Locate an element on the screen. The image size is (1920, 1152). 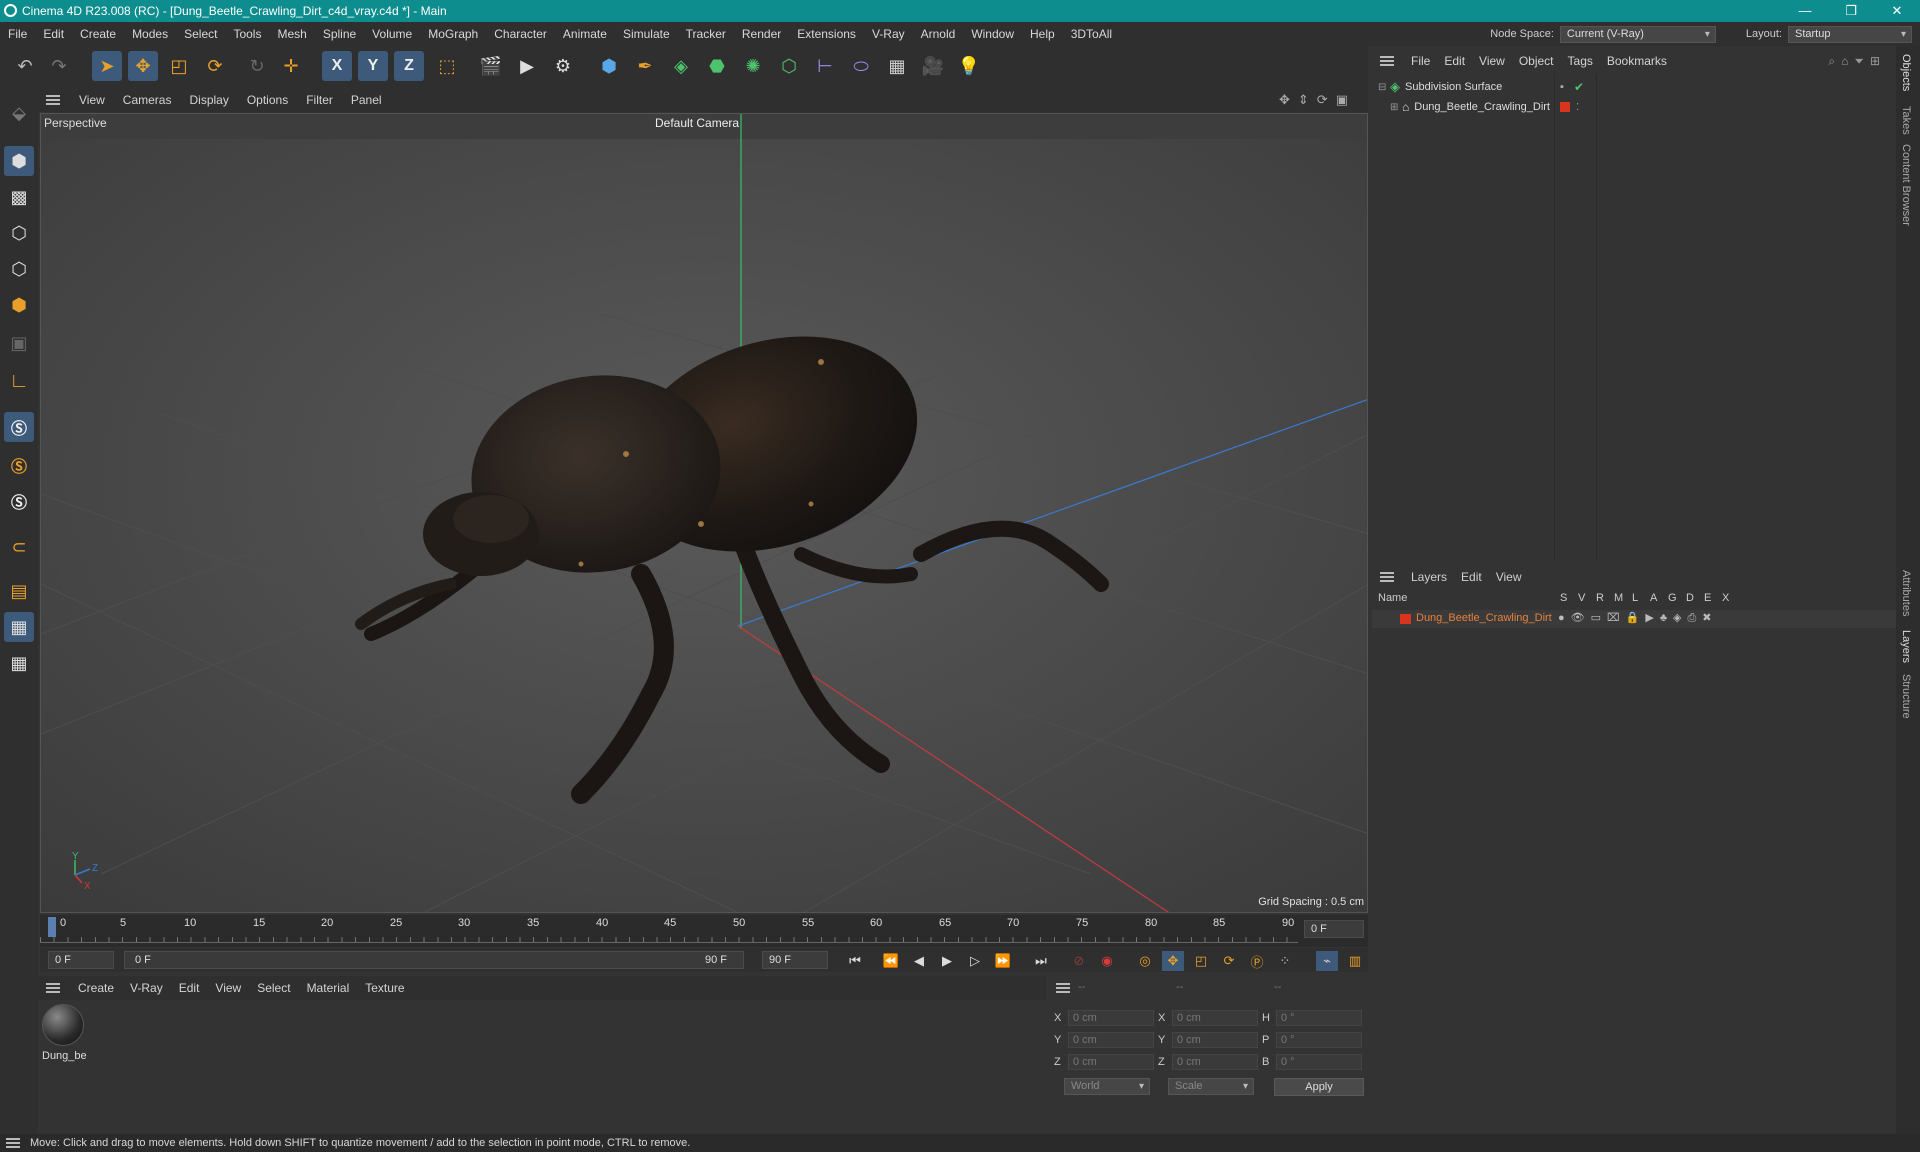
layer-col-render: R is located at coordinates (1600, 598).